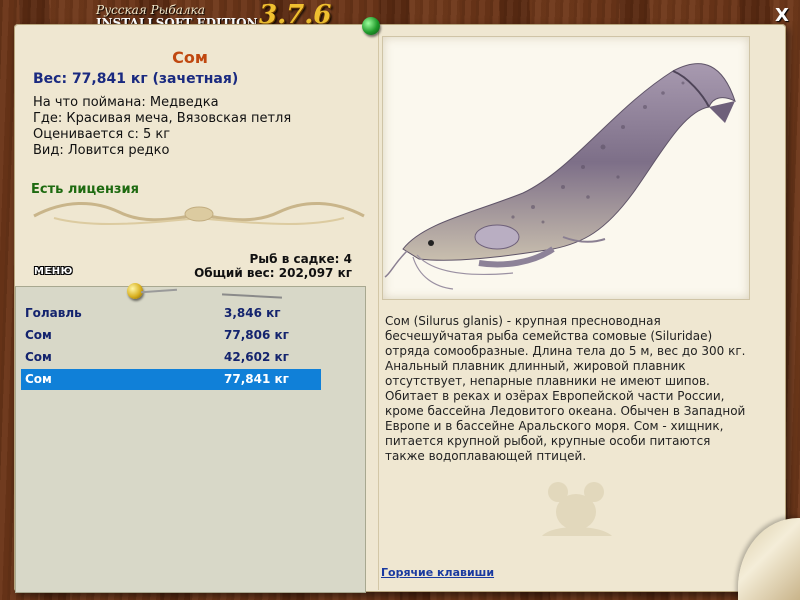 The width and height of the screenshot is (800, 600). I want to click on catch-row: Сом 77,841 кг, so click(171, 379).